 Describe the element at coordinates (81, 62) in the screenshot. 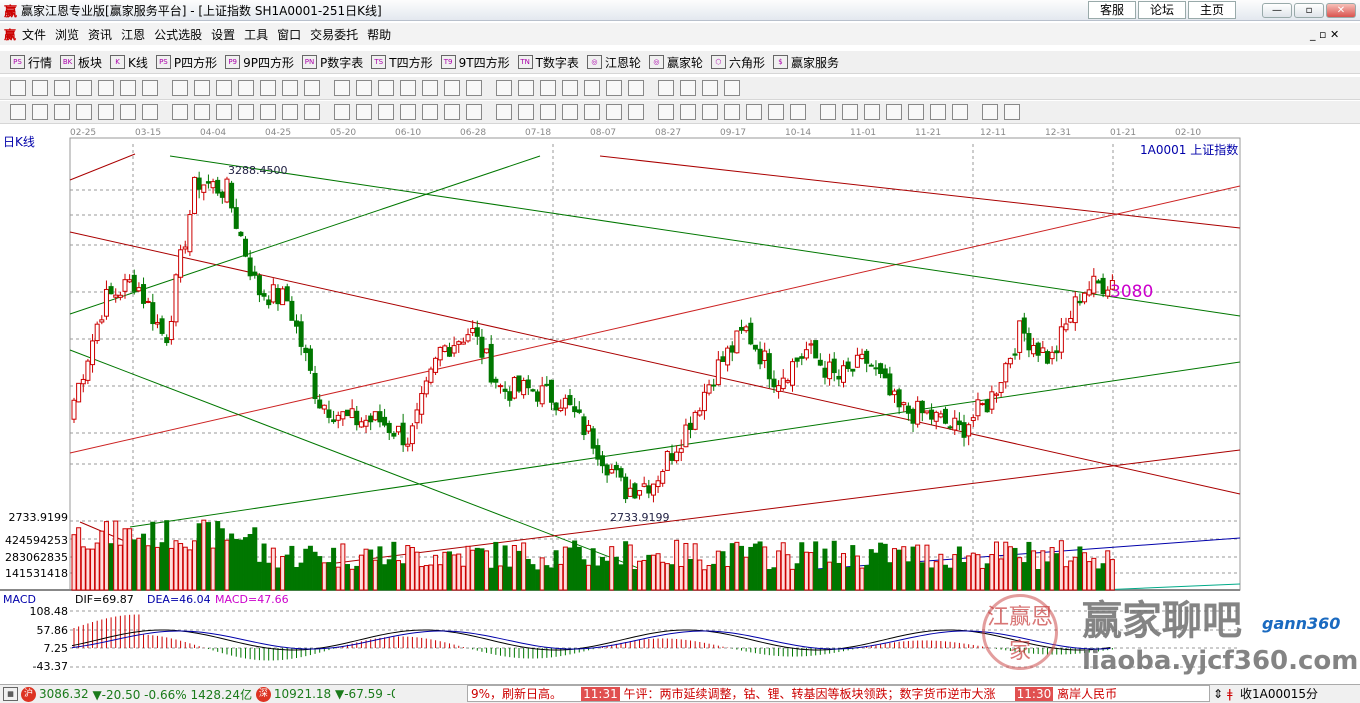

I see `toolbar-button: BK 板块` at that location.